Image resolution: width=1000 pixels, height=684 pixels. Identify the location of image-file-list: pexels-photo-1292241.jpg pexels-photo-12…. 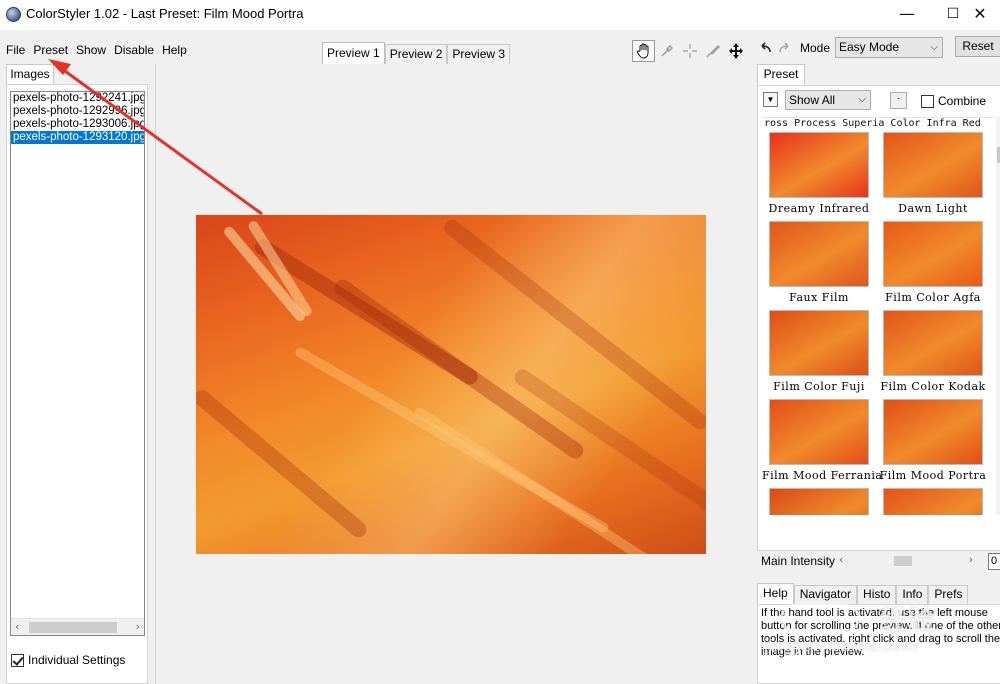
(77, 363).